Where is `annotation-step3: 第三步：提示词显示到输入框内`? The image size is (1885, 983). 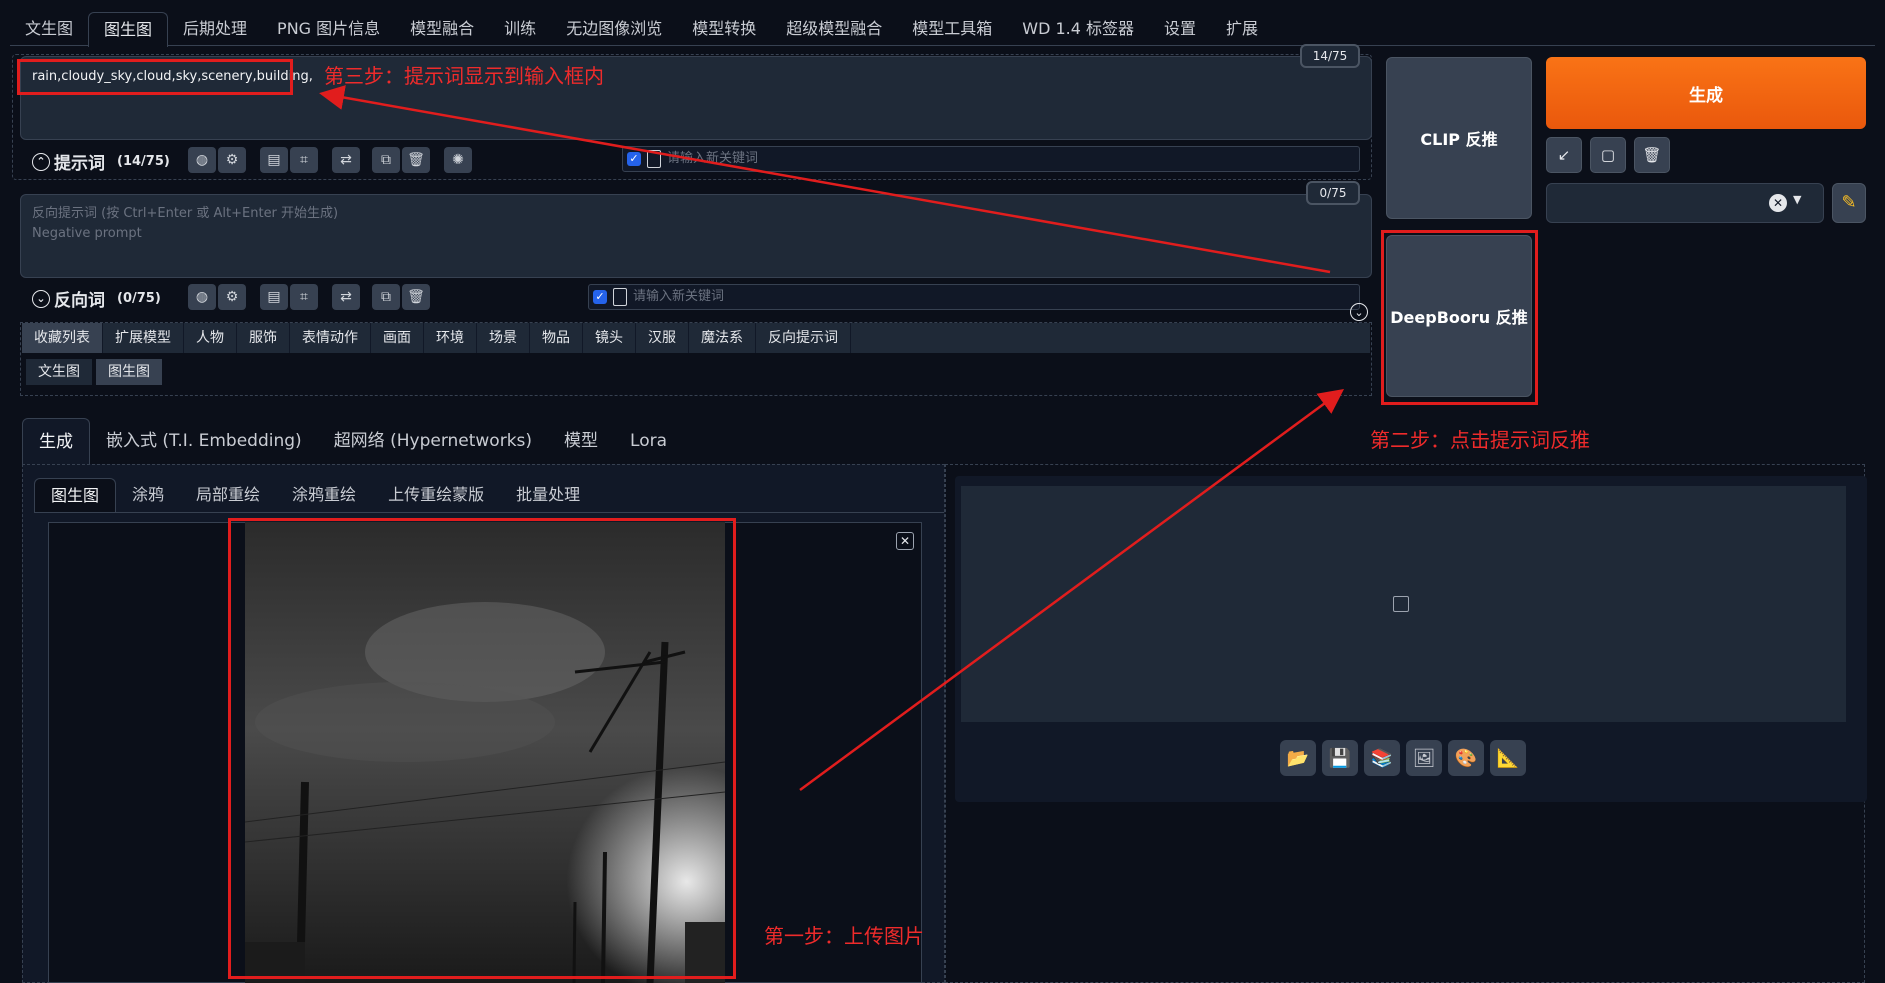
annotation-step3: 第三步：提示词显示到输入框内 is located at coordinates (464, 76).